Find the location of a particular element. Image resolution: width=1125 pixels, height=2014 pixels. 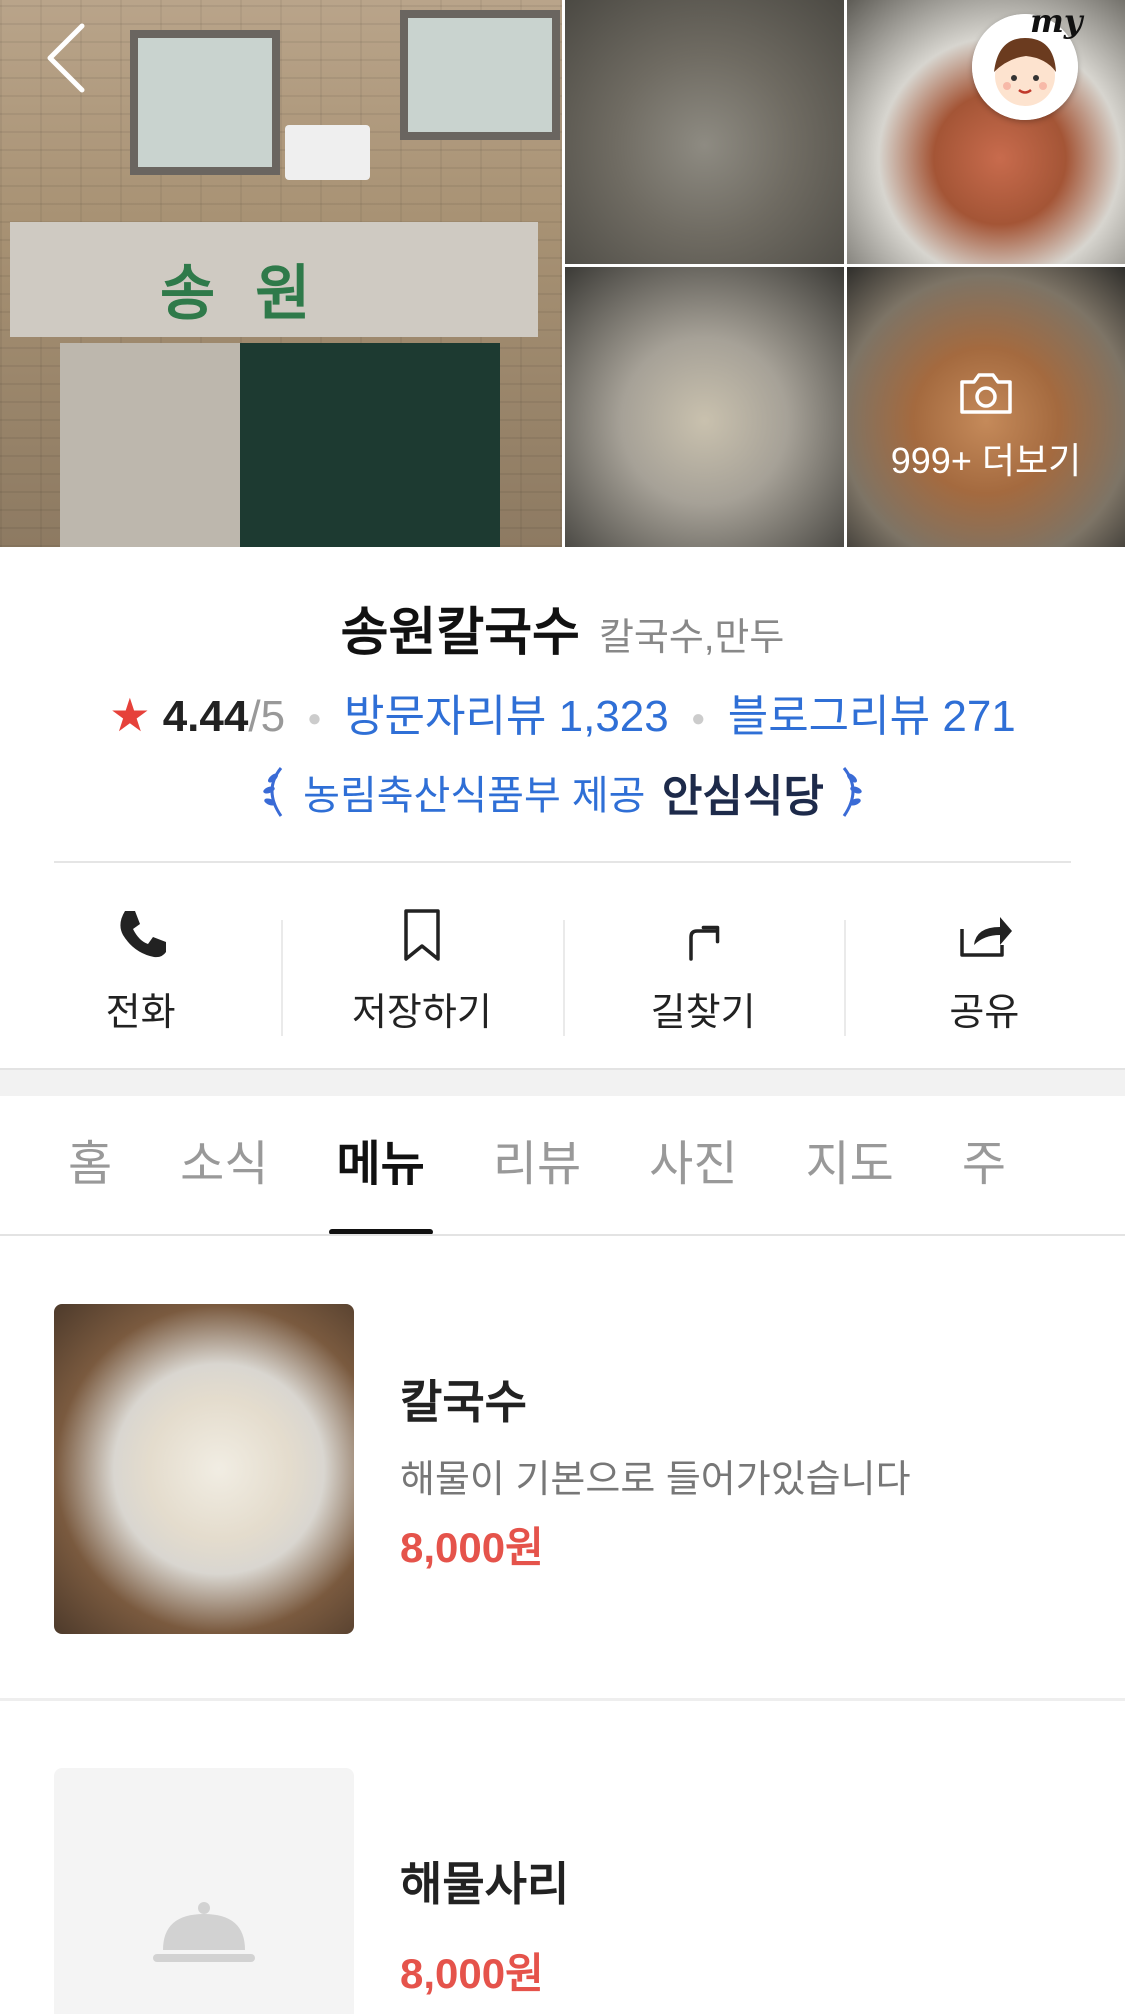

share-icon is located at coordinates (986, 936).